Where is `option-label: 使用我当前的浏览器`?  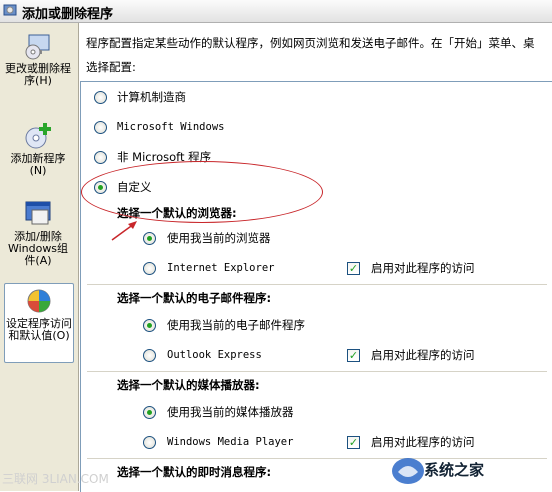 option-label: 使用我当前的浏览器 is located at coordinates (219, 238).